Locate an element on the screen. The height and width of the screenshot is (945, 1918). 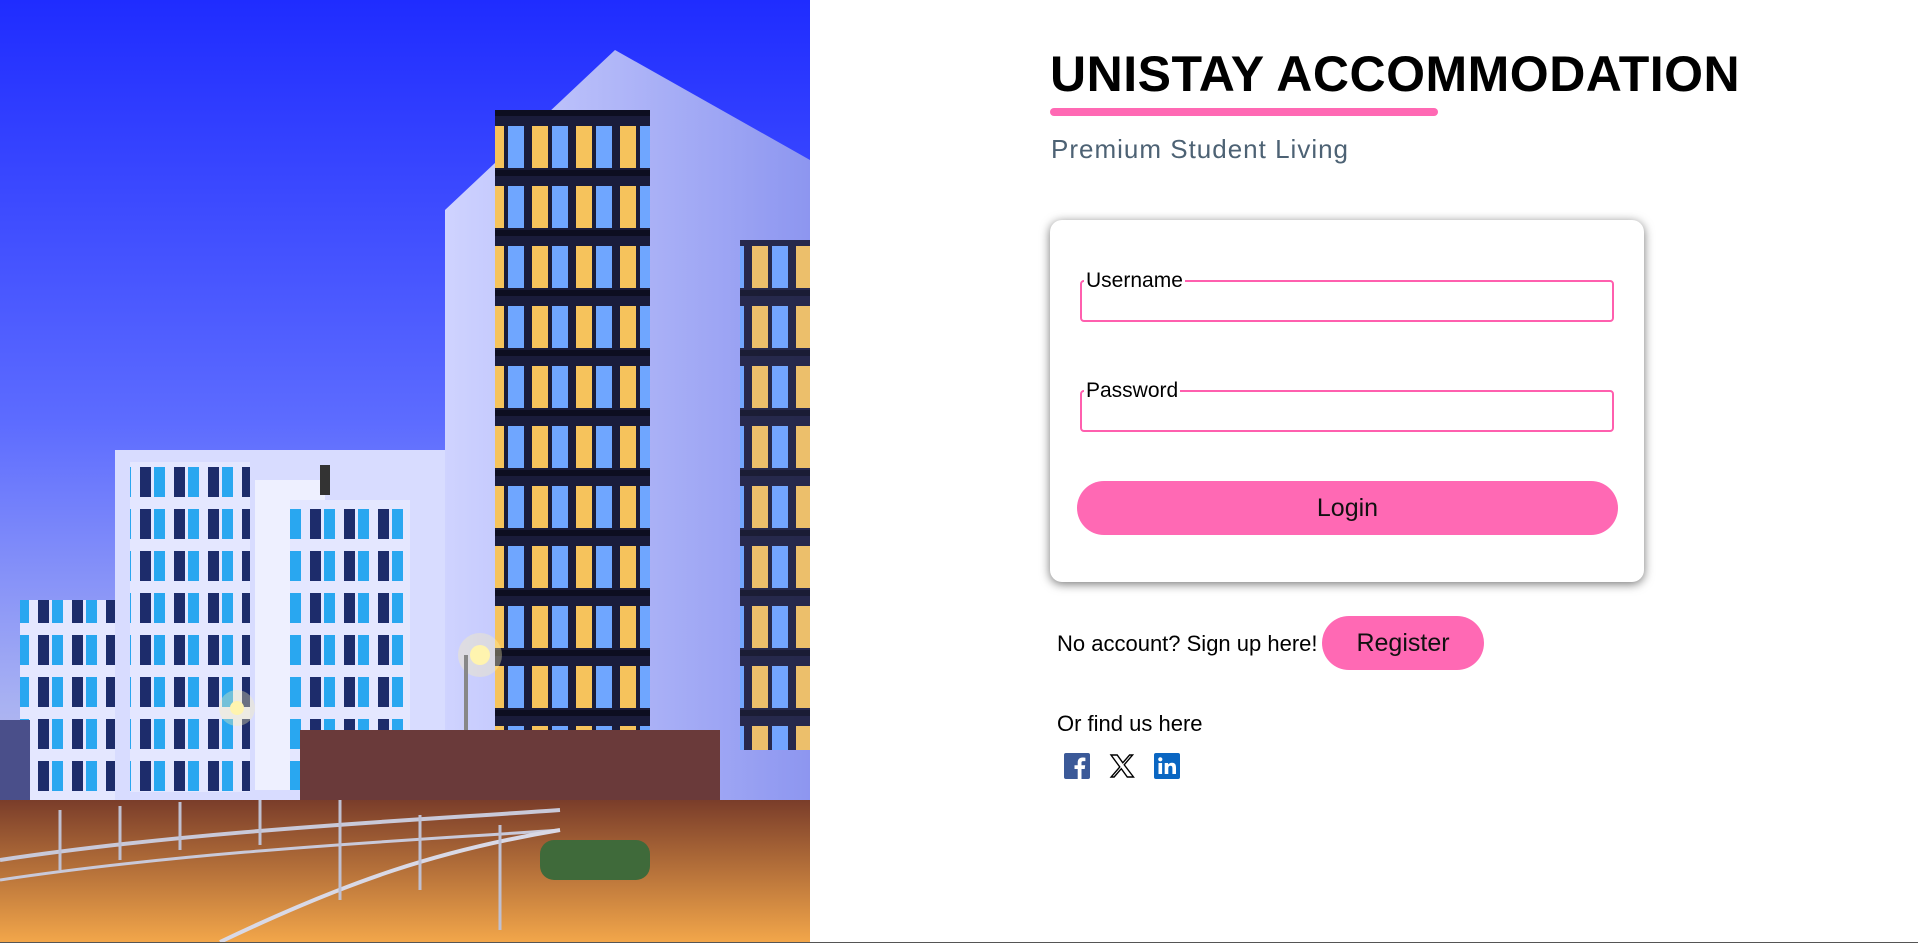
bottom-border is located at coordinates (959, 942).